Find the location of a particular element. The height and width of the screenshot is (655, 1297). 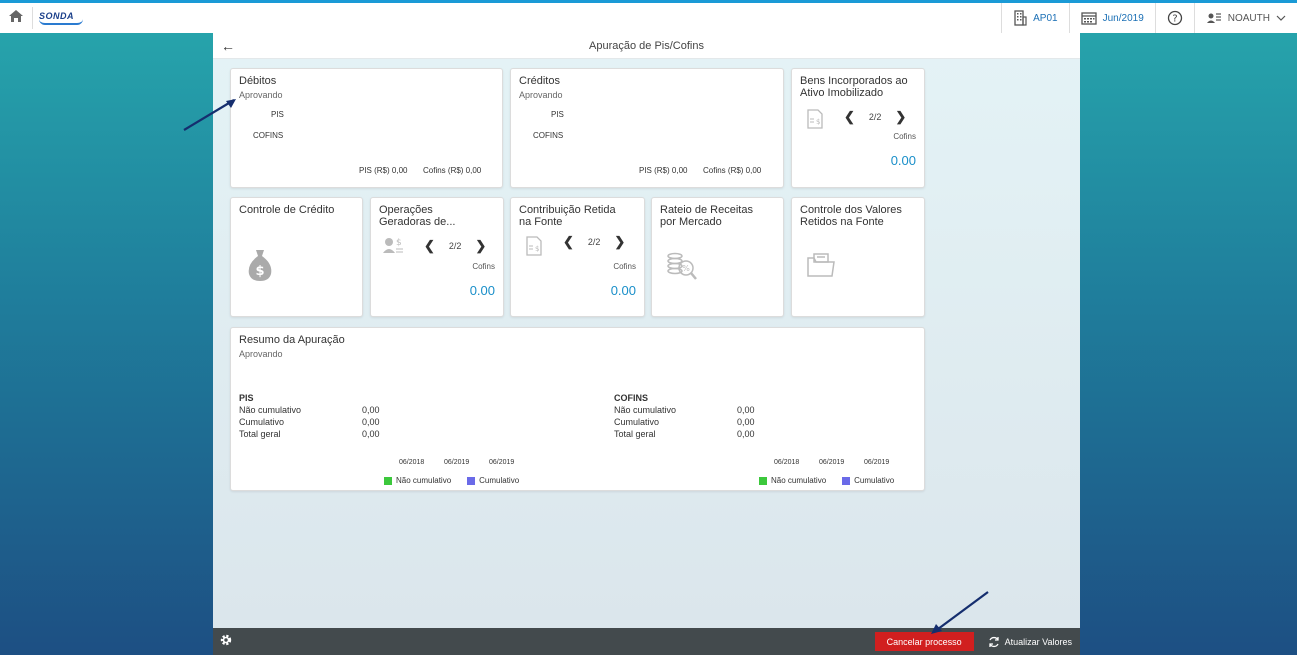

cofins-row-label: Total geral is located at coordinates (635, 434).